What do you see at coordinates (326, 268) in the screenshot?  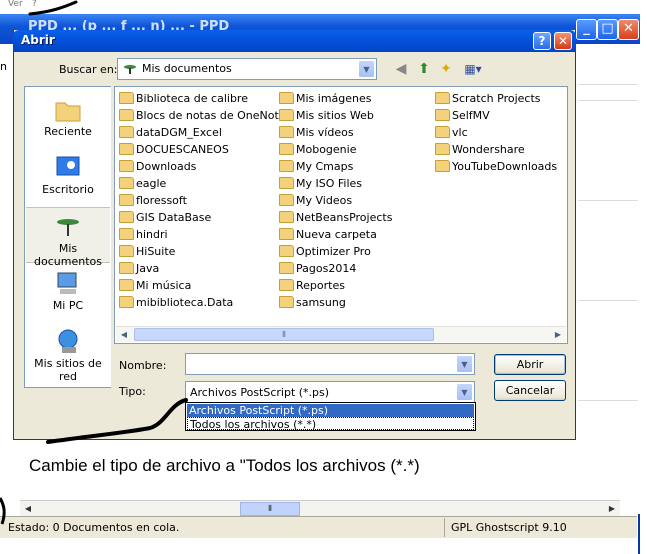 I see `file-name: Pagos2014` at bounding box center [326, 268].